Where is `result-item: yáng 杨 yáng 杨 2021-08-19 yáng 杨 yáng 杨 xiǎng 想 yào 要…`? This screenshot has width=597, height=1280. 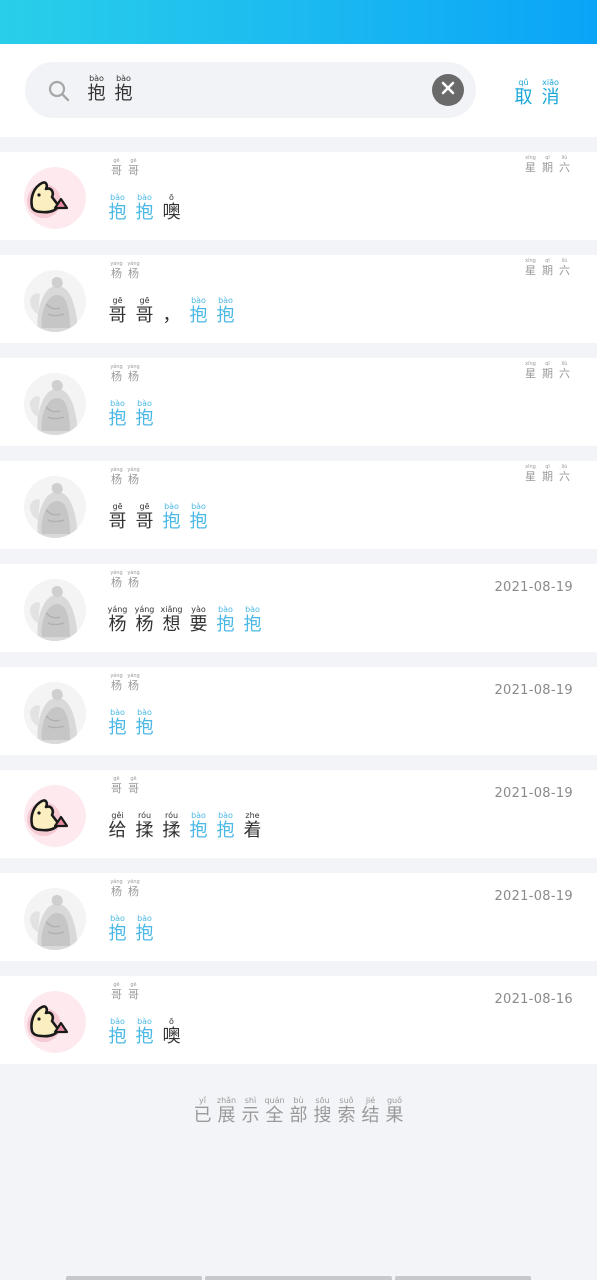
result-item: yáng 杨 yáng 杨 2021-08-19 yáng 杨 yáng 杨 xiǎng 想 yào 要… is located at coordinates (298, 600).